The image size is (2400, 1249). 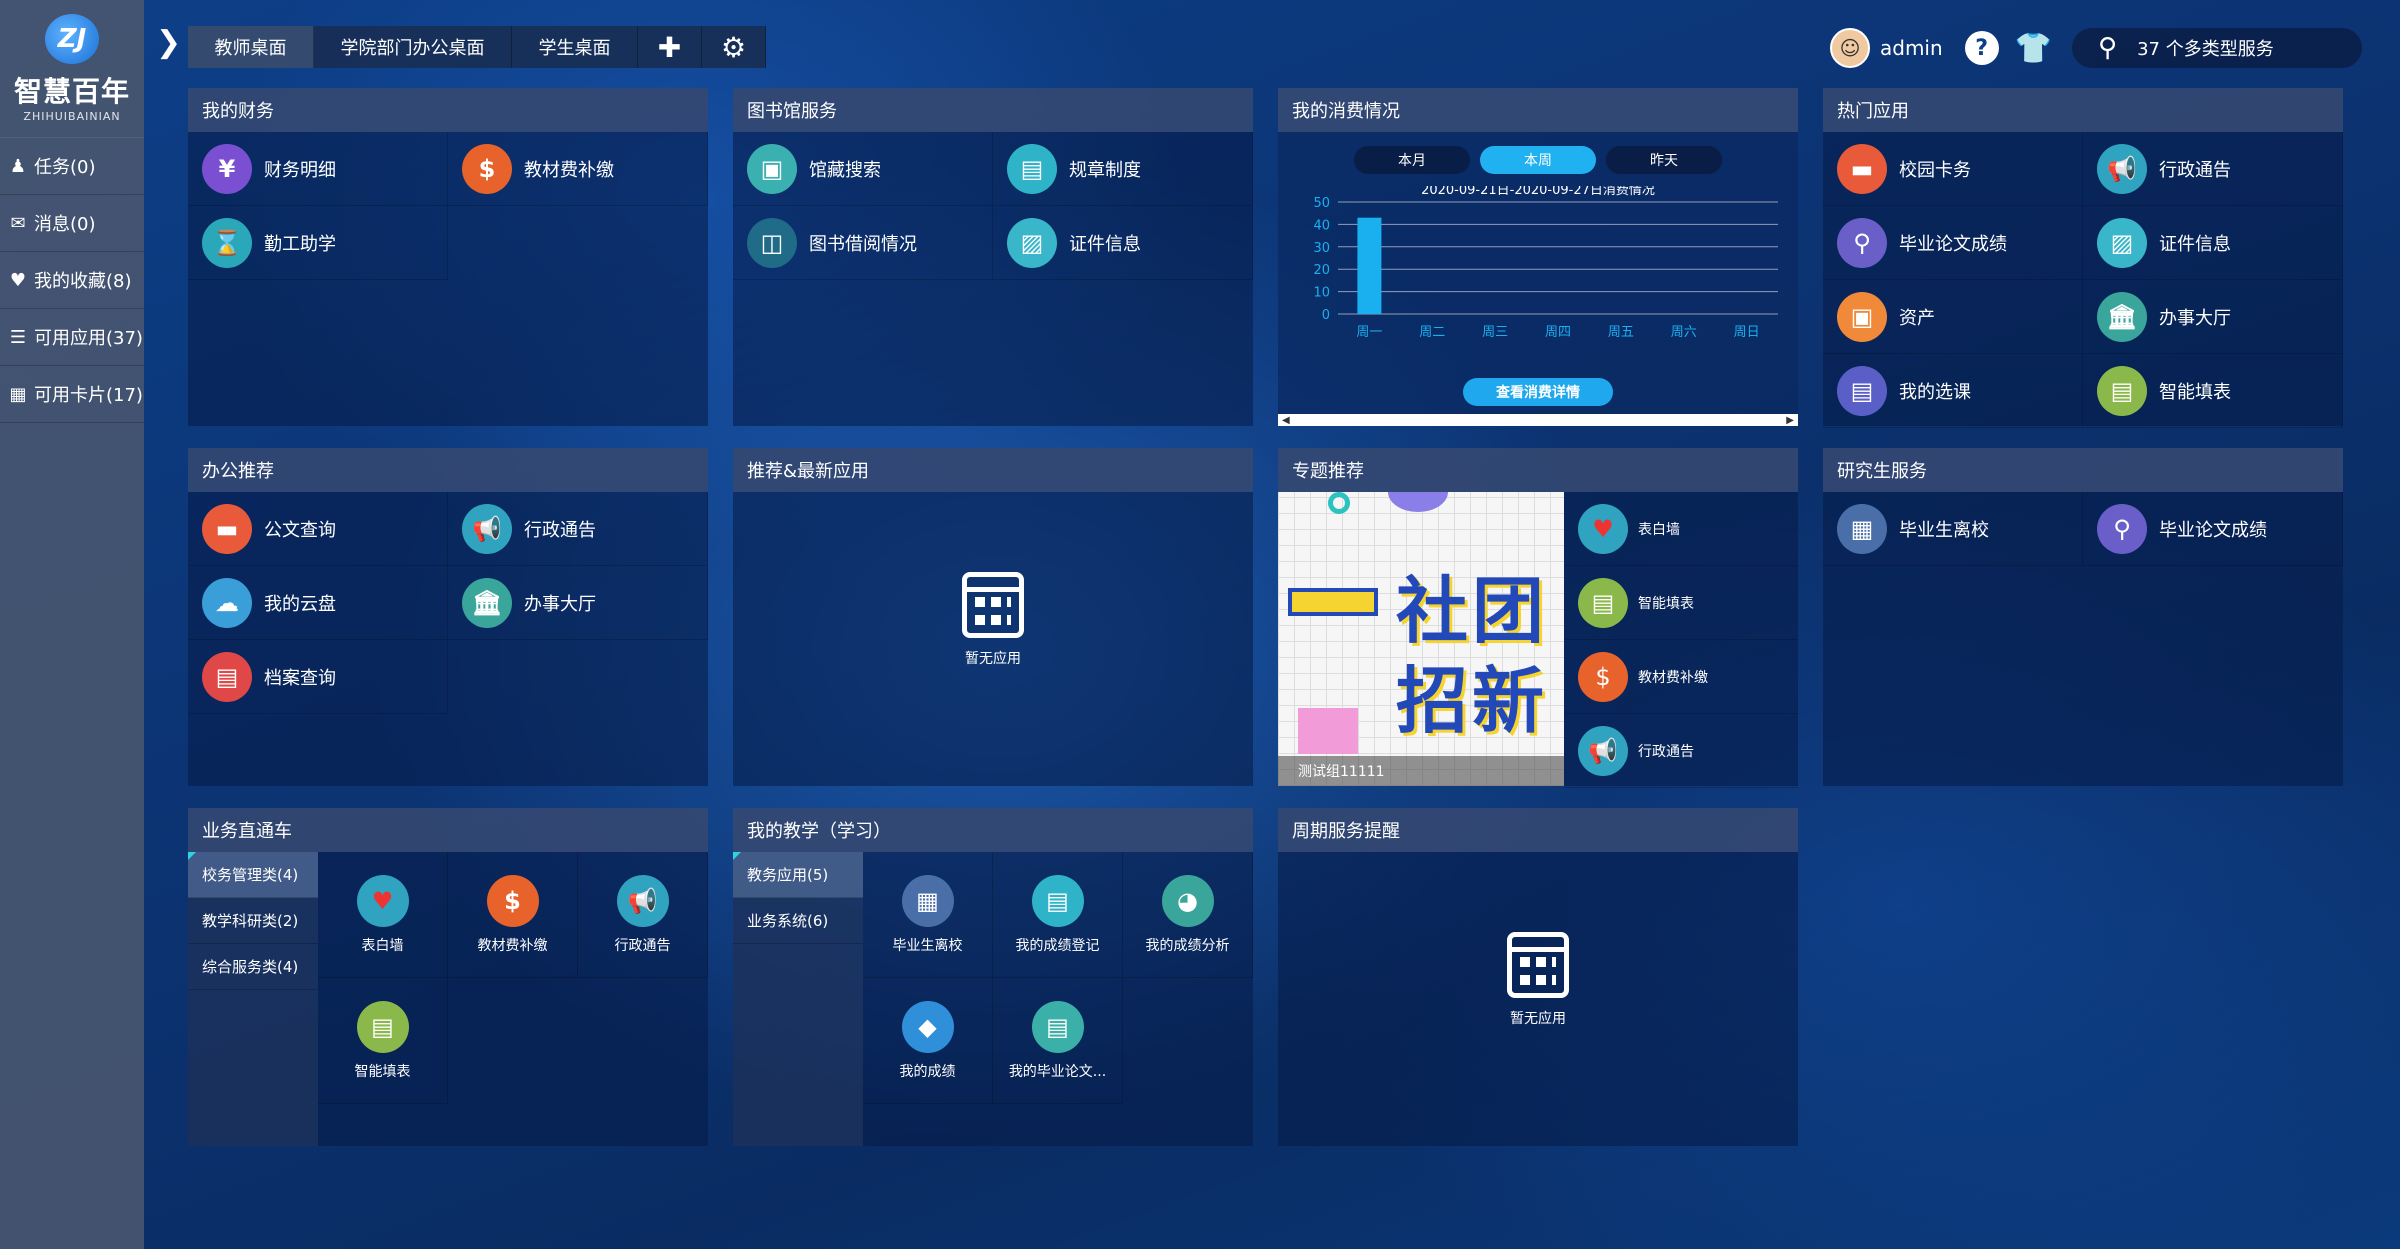 I want to click on range-week: 本周, so click(x=1538, y=160).